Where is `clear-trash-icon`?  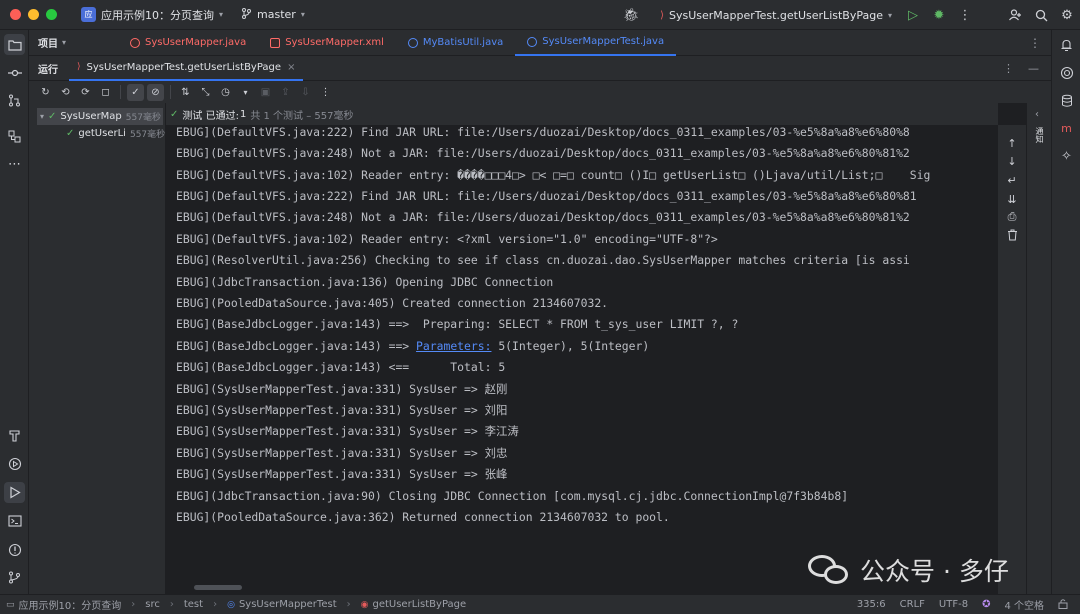 clear-trash-icon is located at coordinates (1012, 235).